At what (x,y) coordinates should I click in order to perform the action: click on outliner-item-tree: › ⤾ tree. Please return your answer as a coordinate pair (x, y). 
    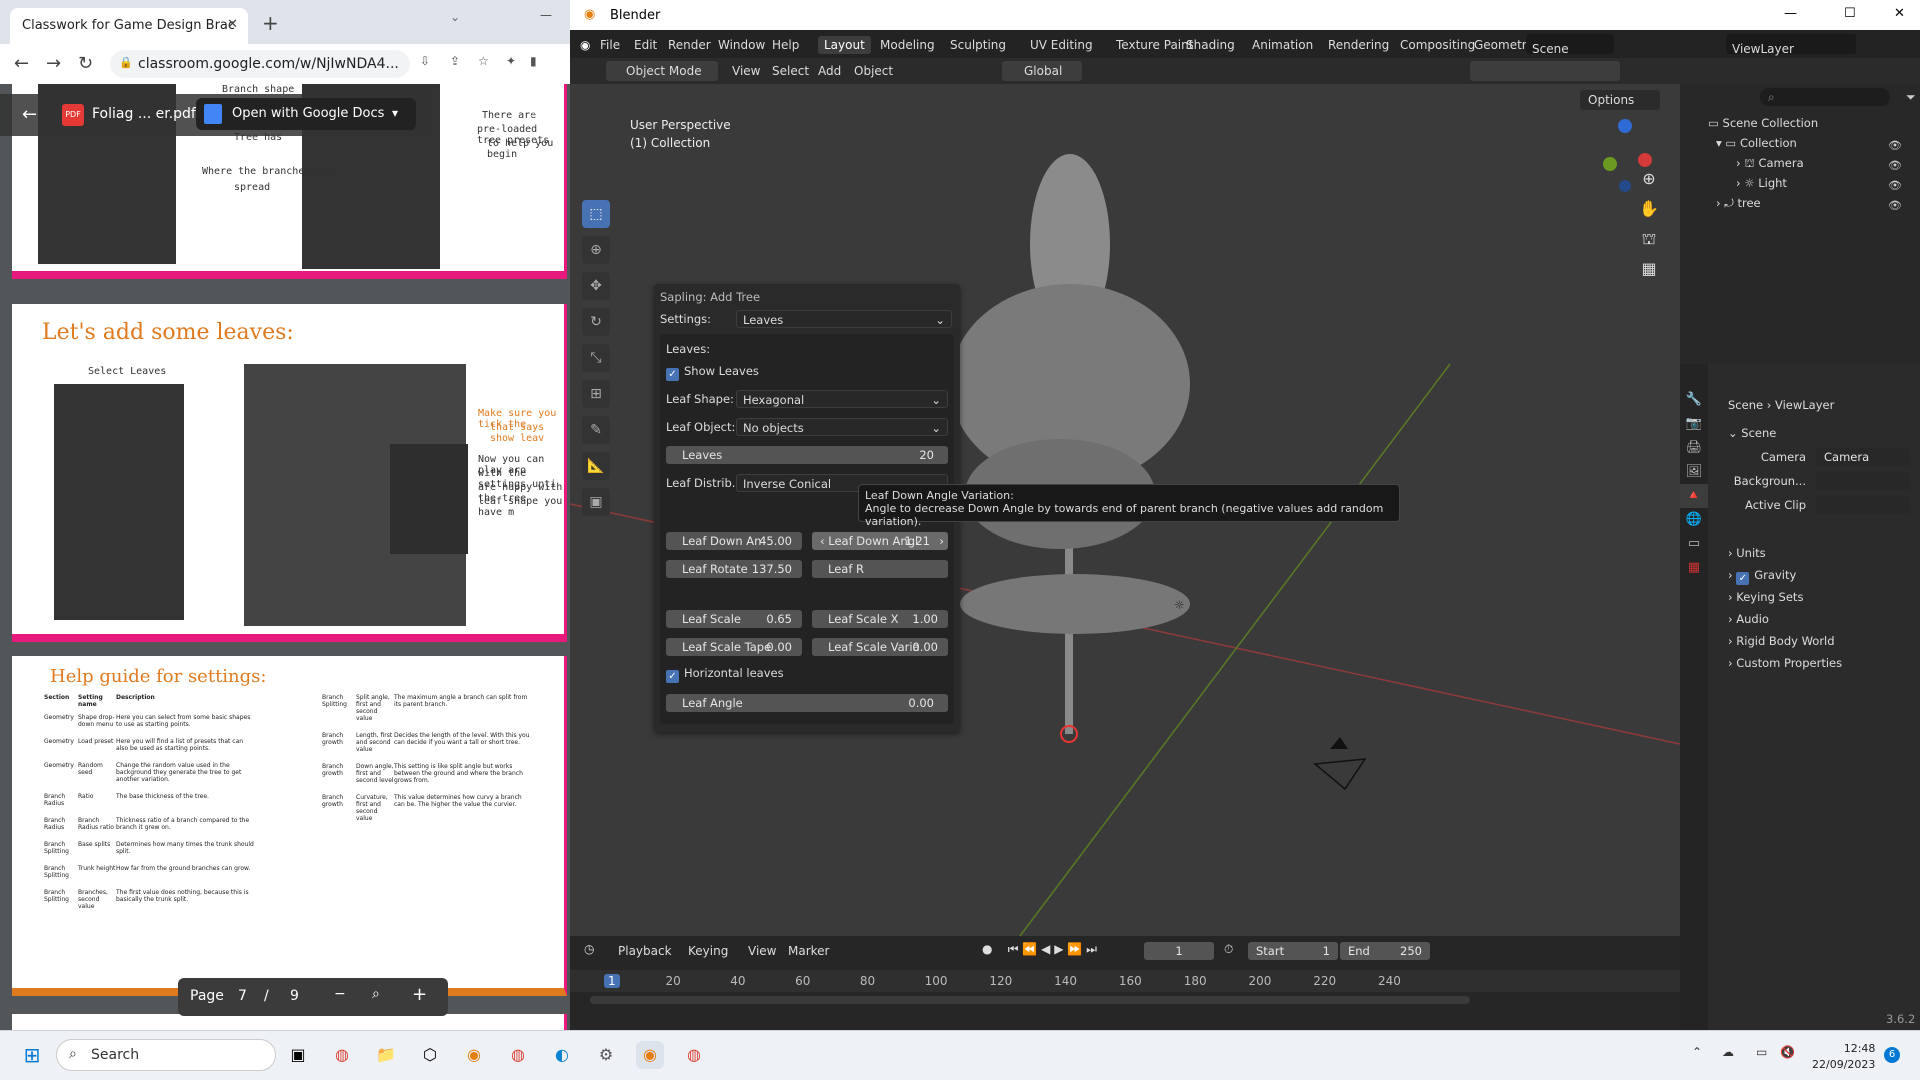
    Looking at the image, I should click on (1738, 203).